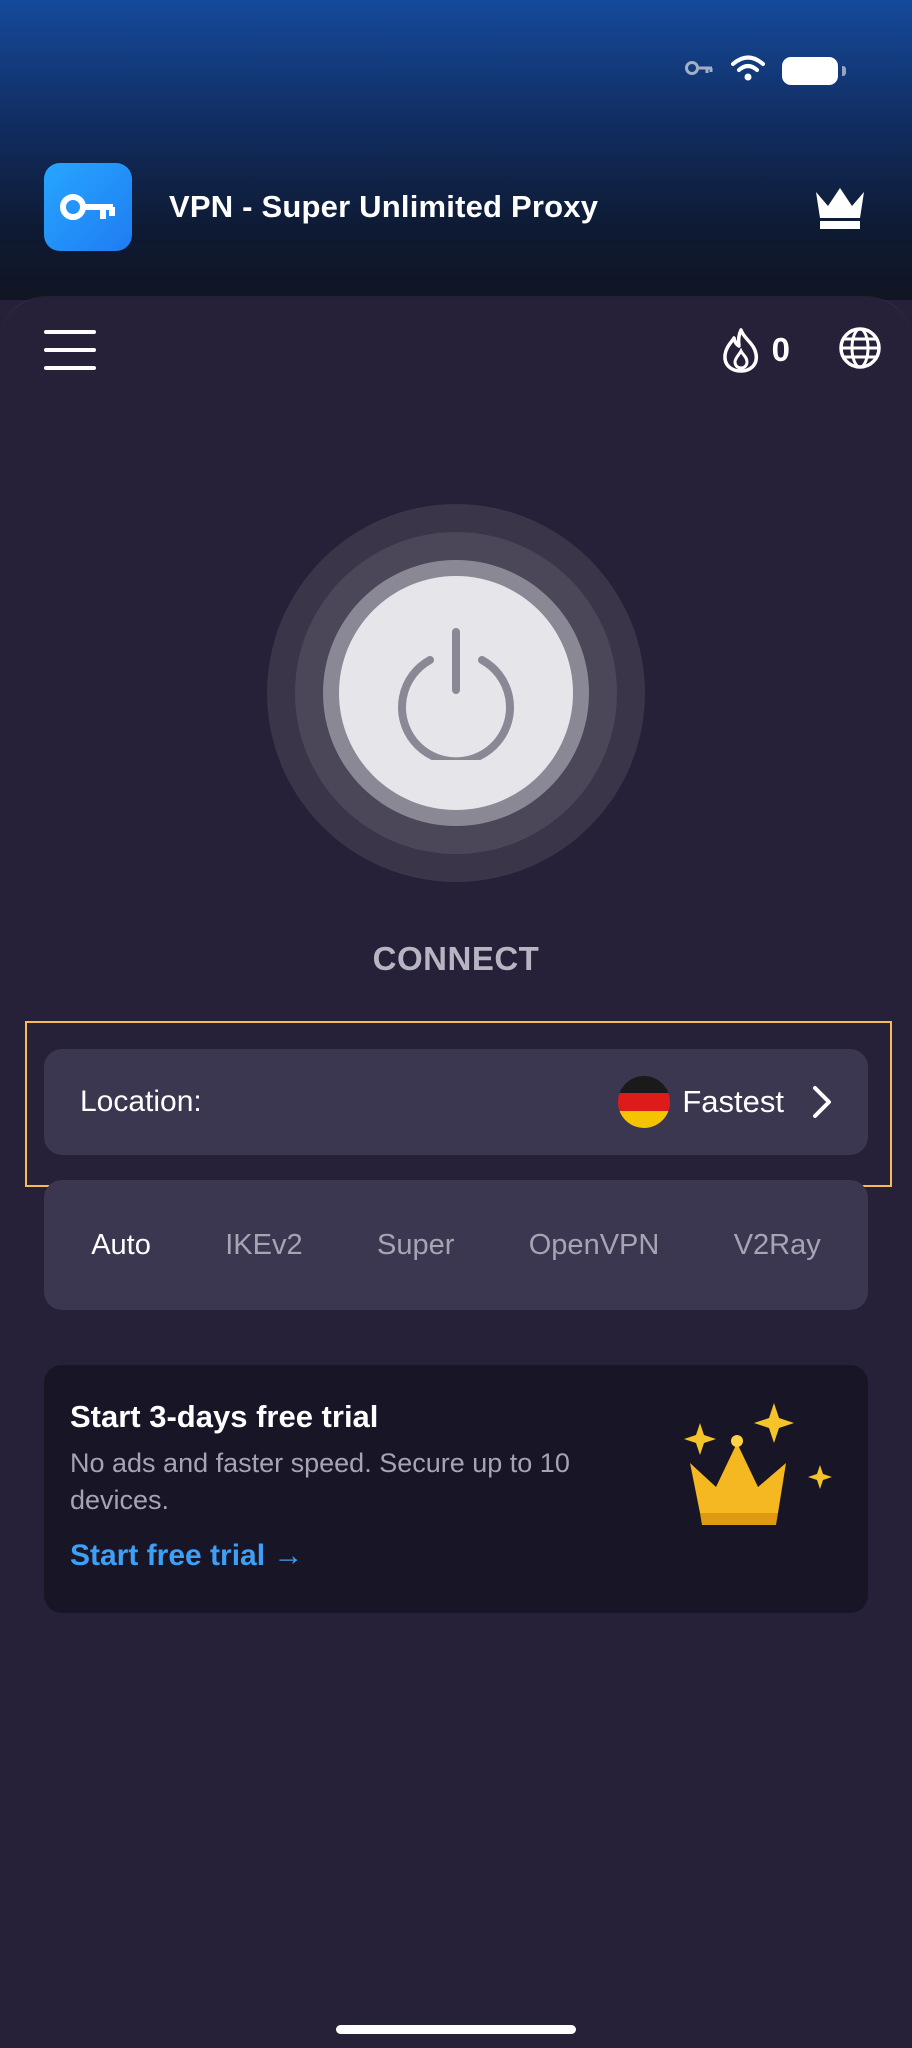 The image size is (912, 2048). I want to click on streak-counter: 0, so click(755, 350).